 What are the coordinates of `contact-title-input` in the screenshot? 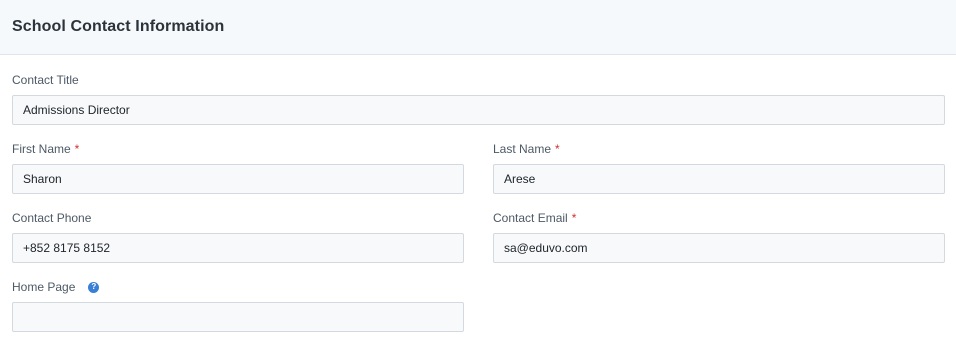 It's located at (478, 110).